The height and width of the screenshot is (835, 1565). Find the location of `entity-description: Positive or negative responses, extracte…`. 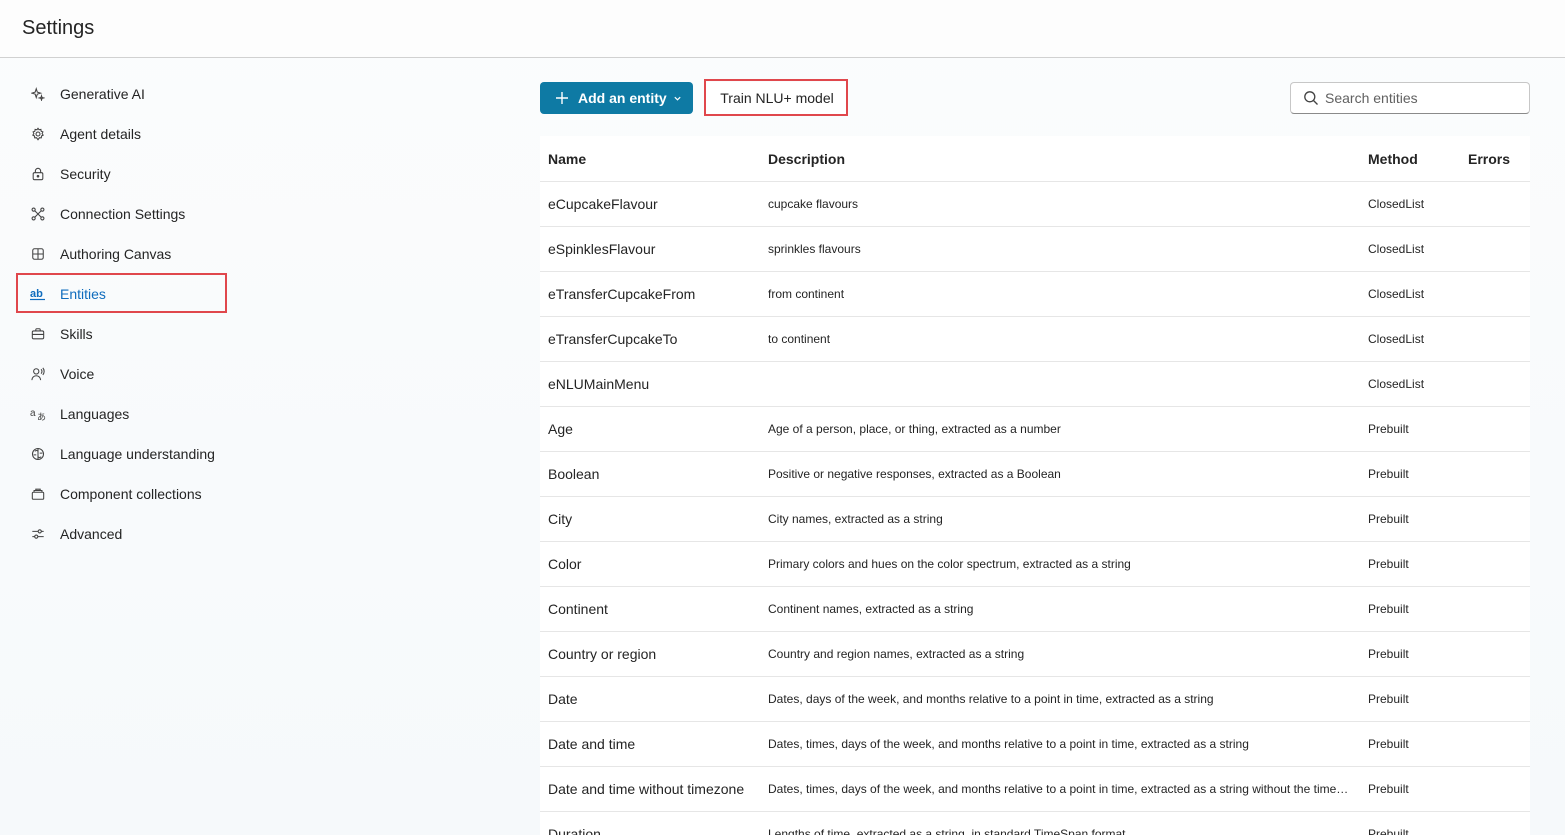

entity-description: Positive or negative responses, extracte… is located at coordinates (914, 474).